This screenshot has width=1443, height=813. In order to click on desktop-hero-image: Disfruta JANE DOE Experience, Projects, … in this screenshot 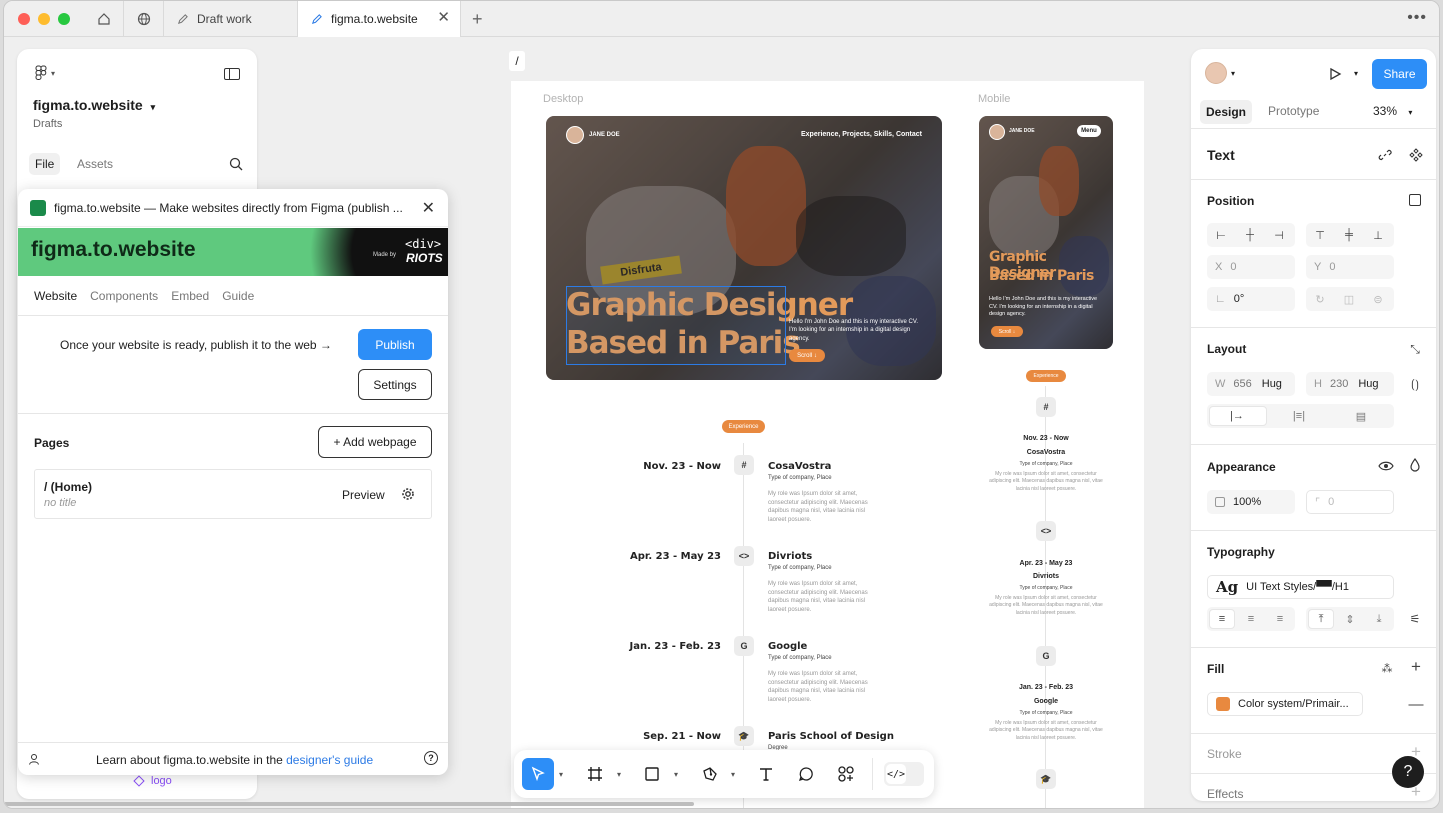, I will do `click(744, 248)`.